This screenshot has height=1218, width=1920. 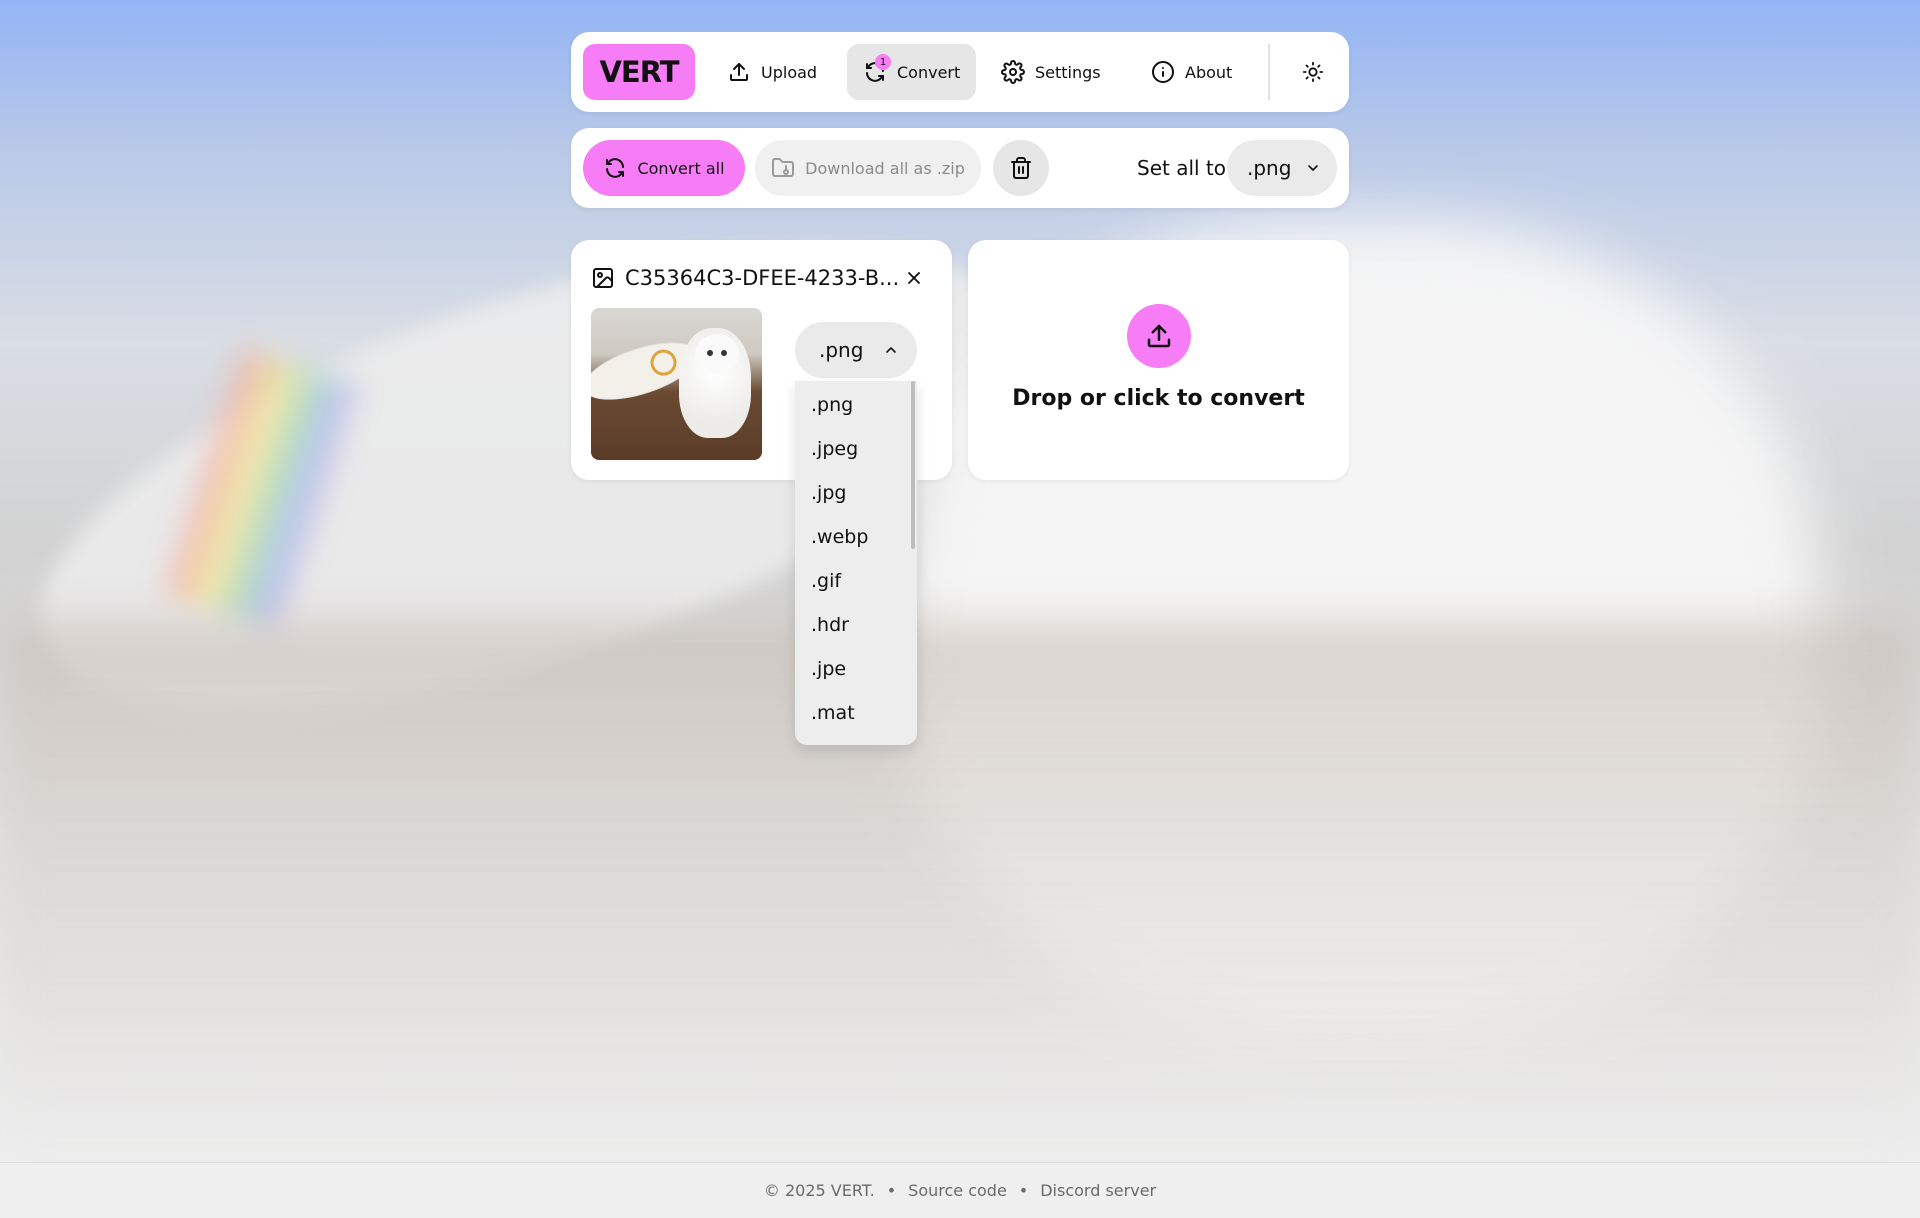 I want to click on nav-convert-label: Convert, so click(x=929, y=72).